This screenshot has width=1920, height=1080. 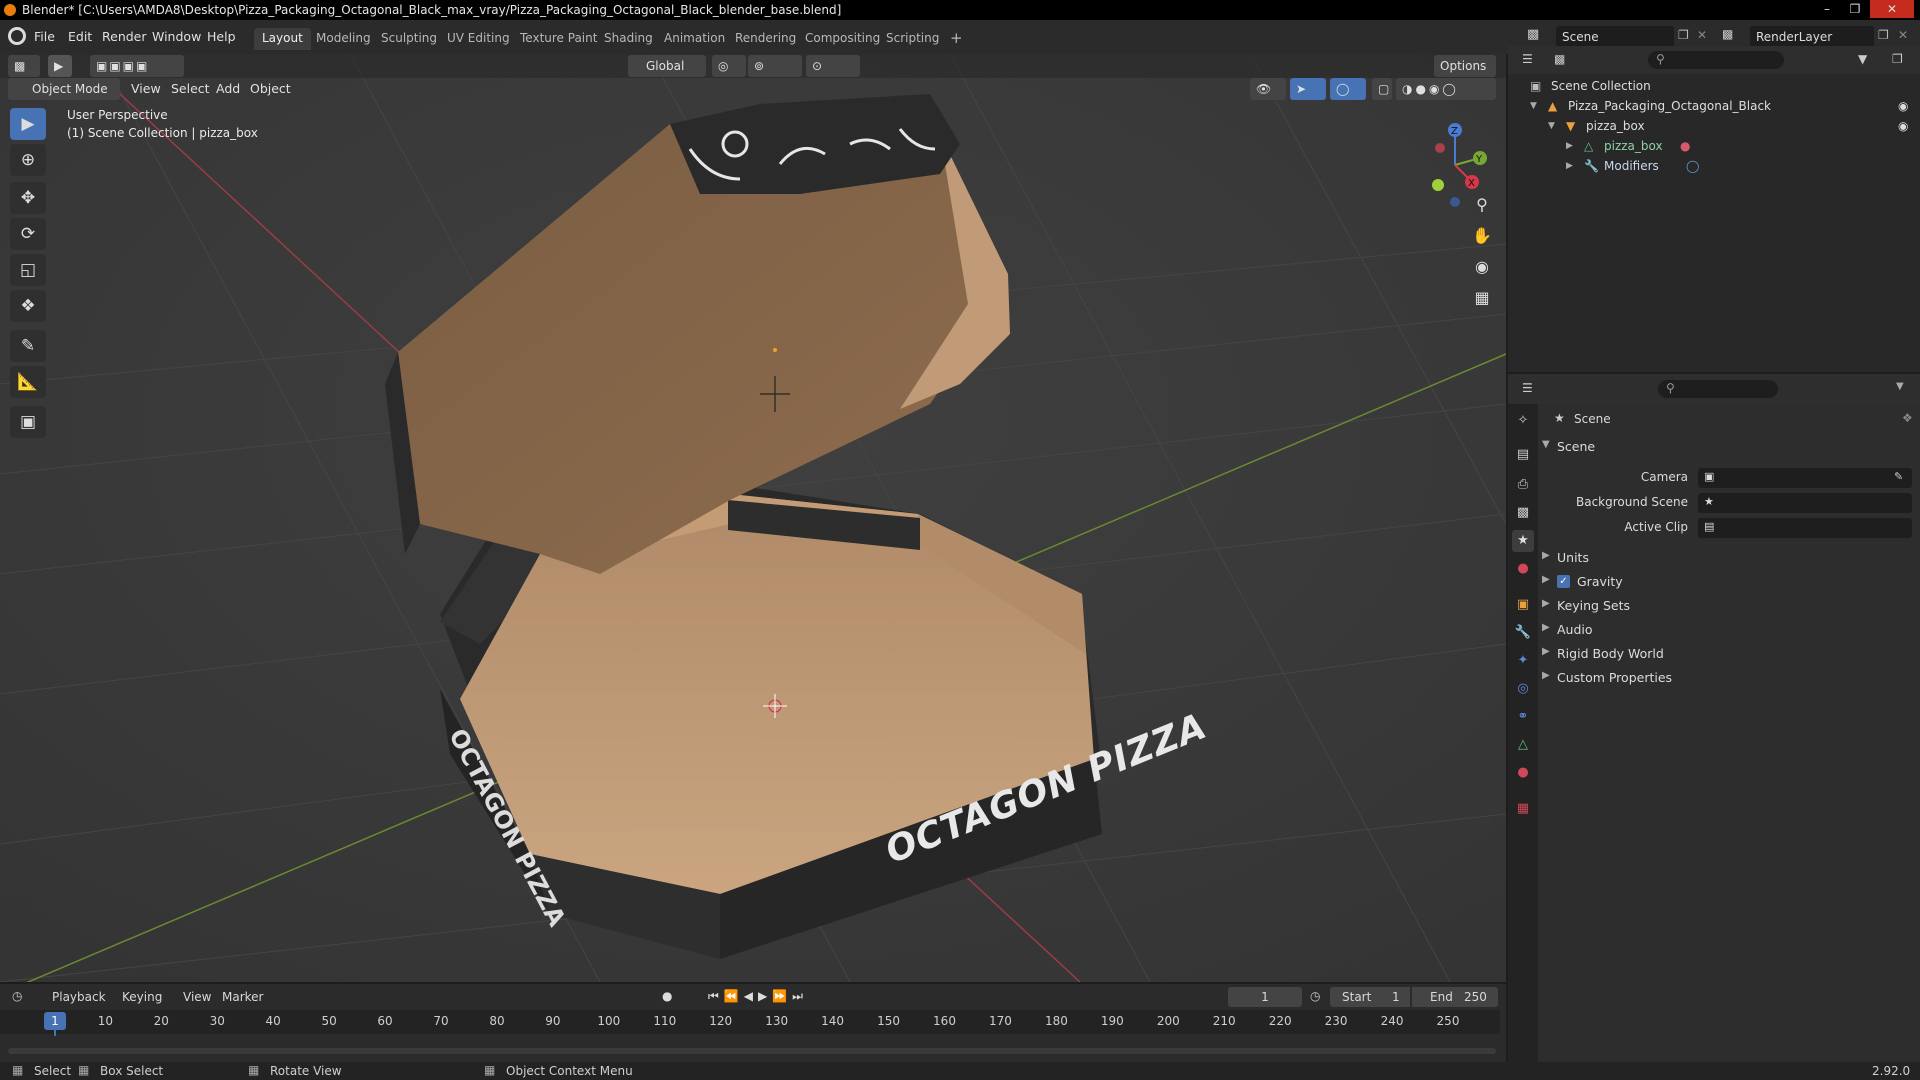 What do you see at coordinates (1827, 9) in the screenshot?
I see `minimize-button: –` at bounding box center [1827, 9].